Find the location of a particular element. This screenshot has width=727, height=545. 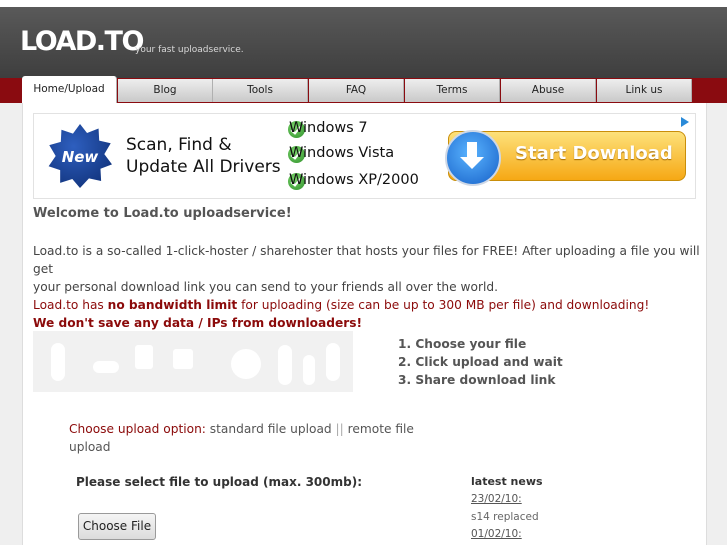

latest-news-heading: latest news is located at coordinates (507, 481).